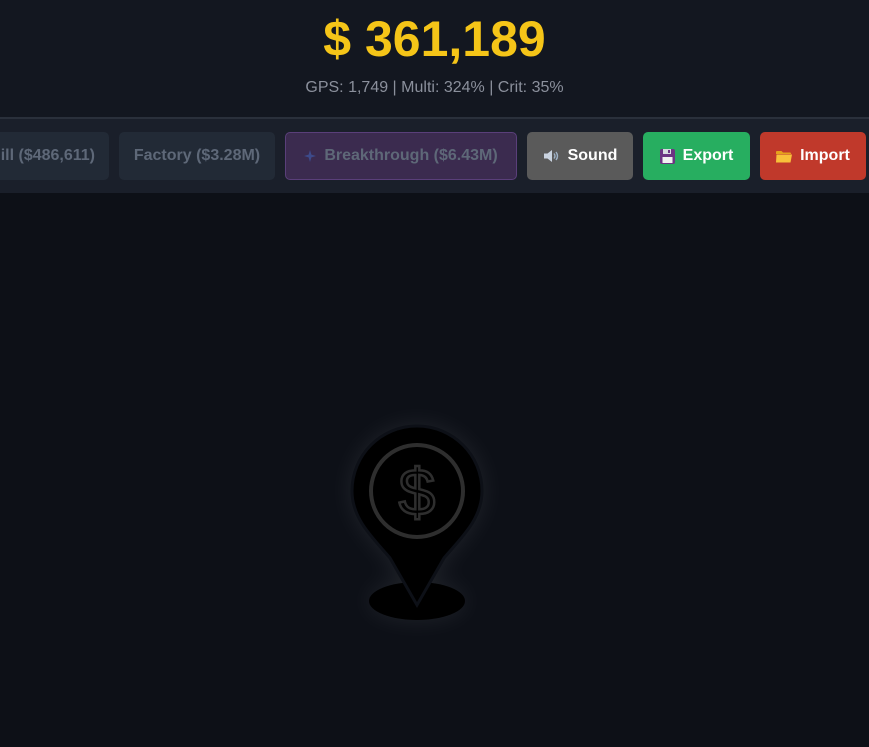  I want to click on stats-line: GPS: 1,749 | Multi: 324% | Crit: 35%, so click(434, 87).